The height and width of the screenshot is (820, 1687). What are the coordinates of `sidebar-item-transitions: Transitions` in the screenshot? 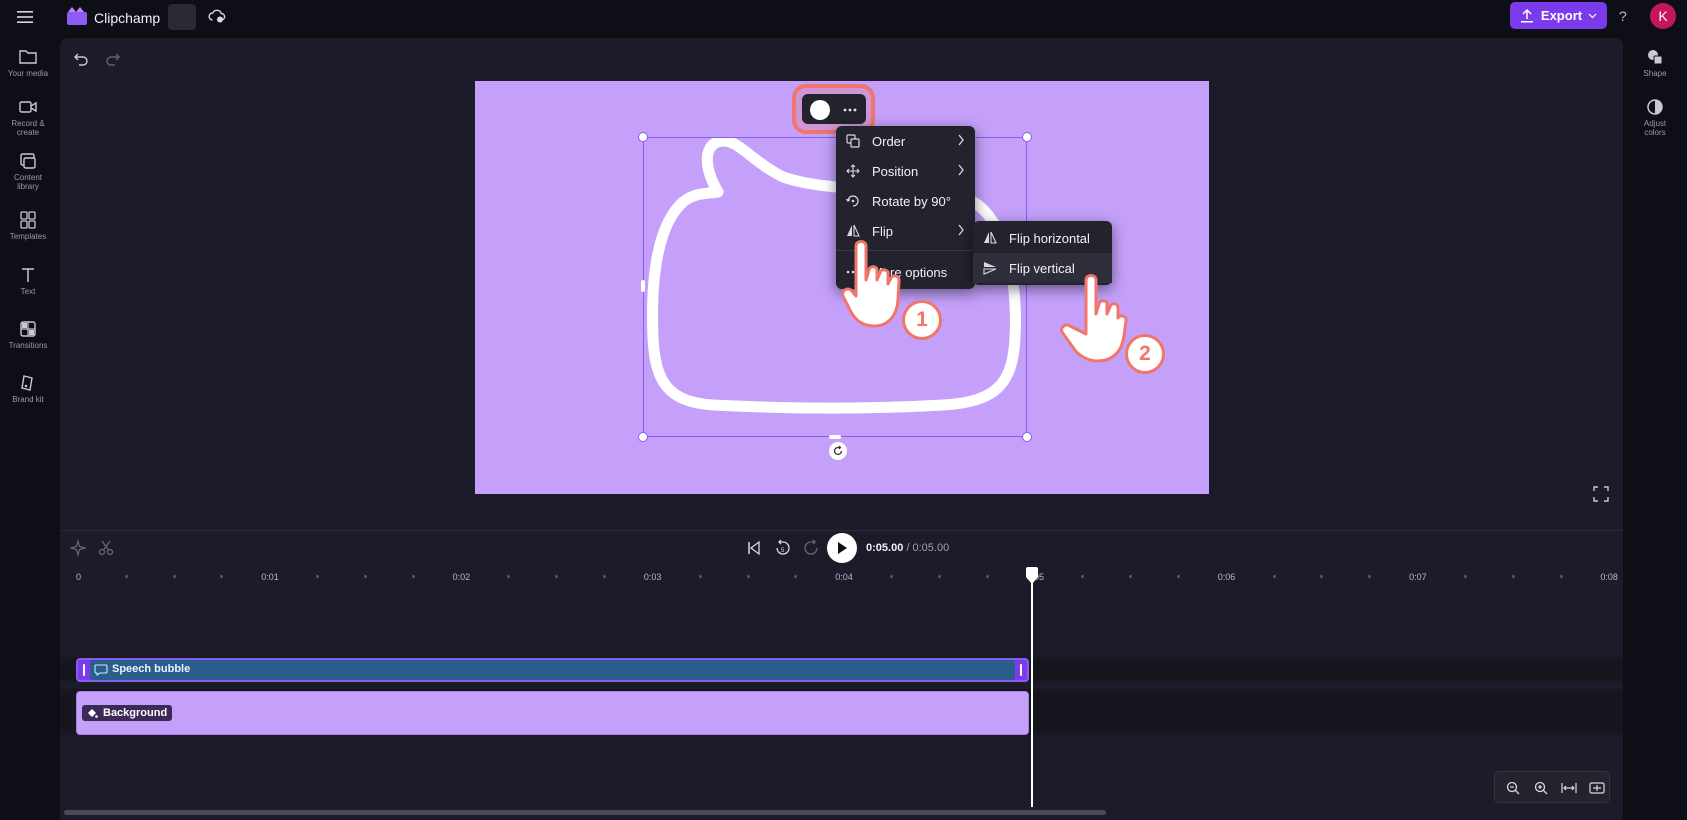 It's located at (28, 335).